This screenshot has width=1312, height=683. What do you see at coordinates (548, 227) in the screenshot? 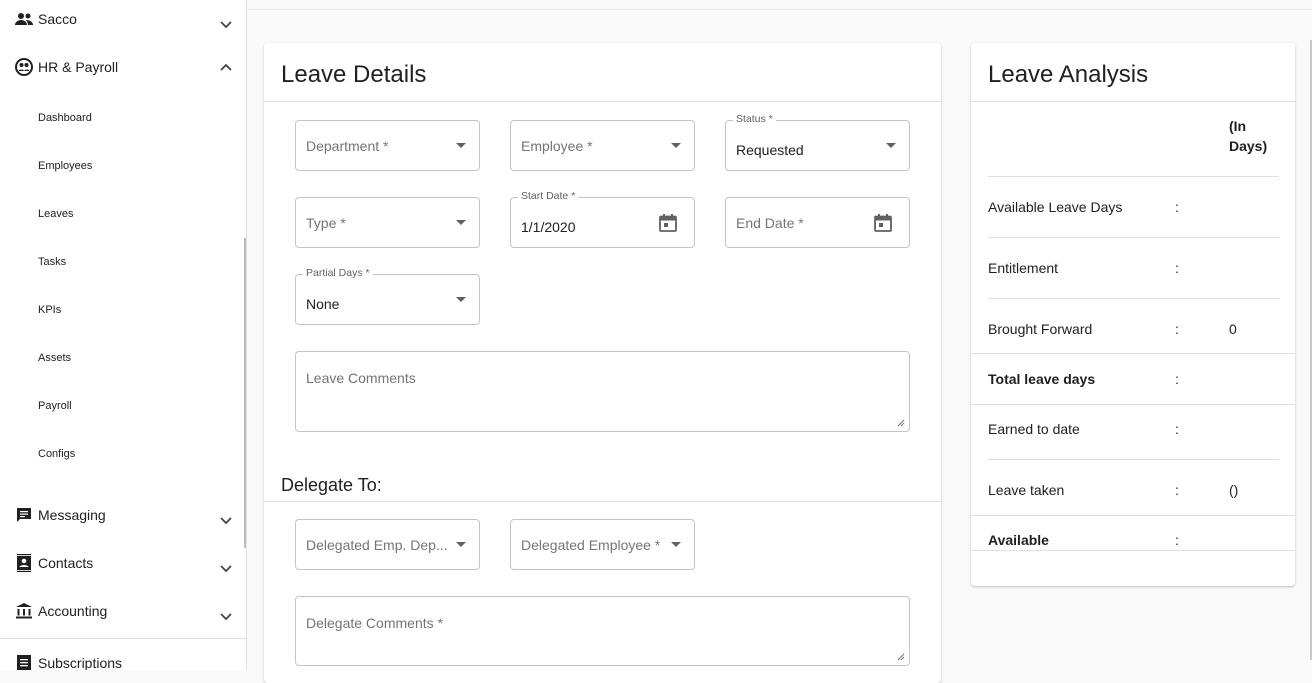
I see `start-date-value: 1/1/2020` at bounding box center [548, 227].